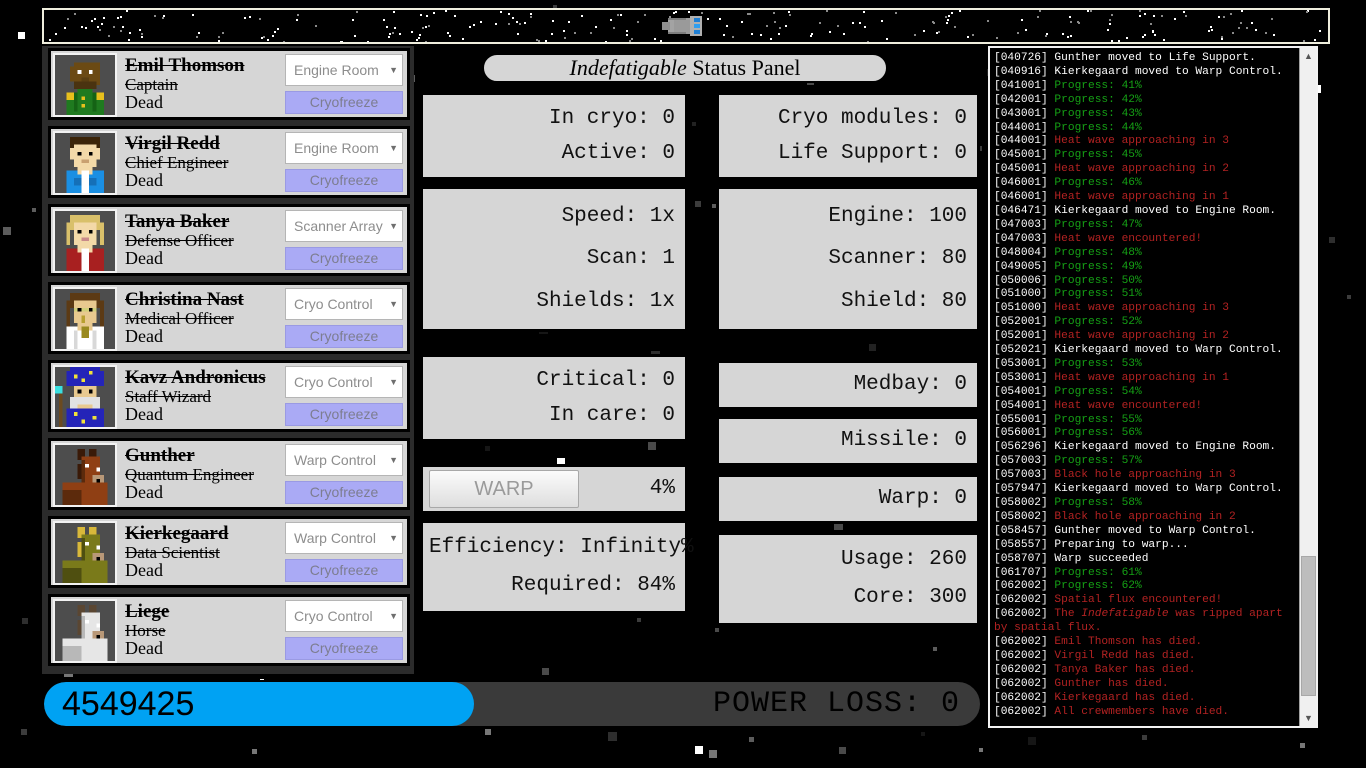 The width and height of the screenshot is (1366, 768). What do you see at coordinates (1094, 503) in the screenshot?
I see `log-message: Progress: 58%` at bounding box center [1094, 503].